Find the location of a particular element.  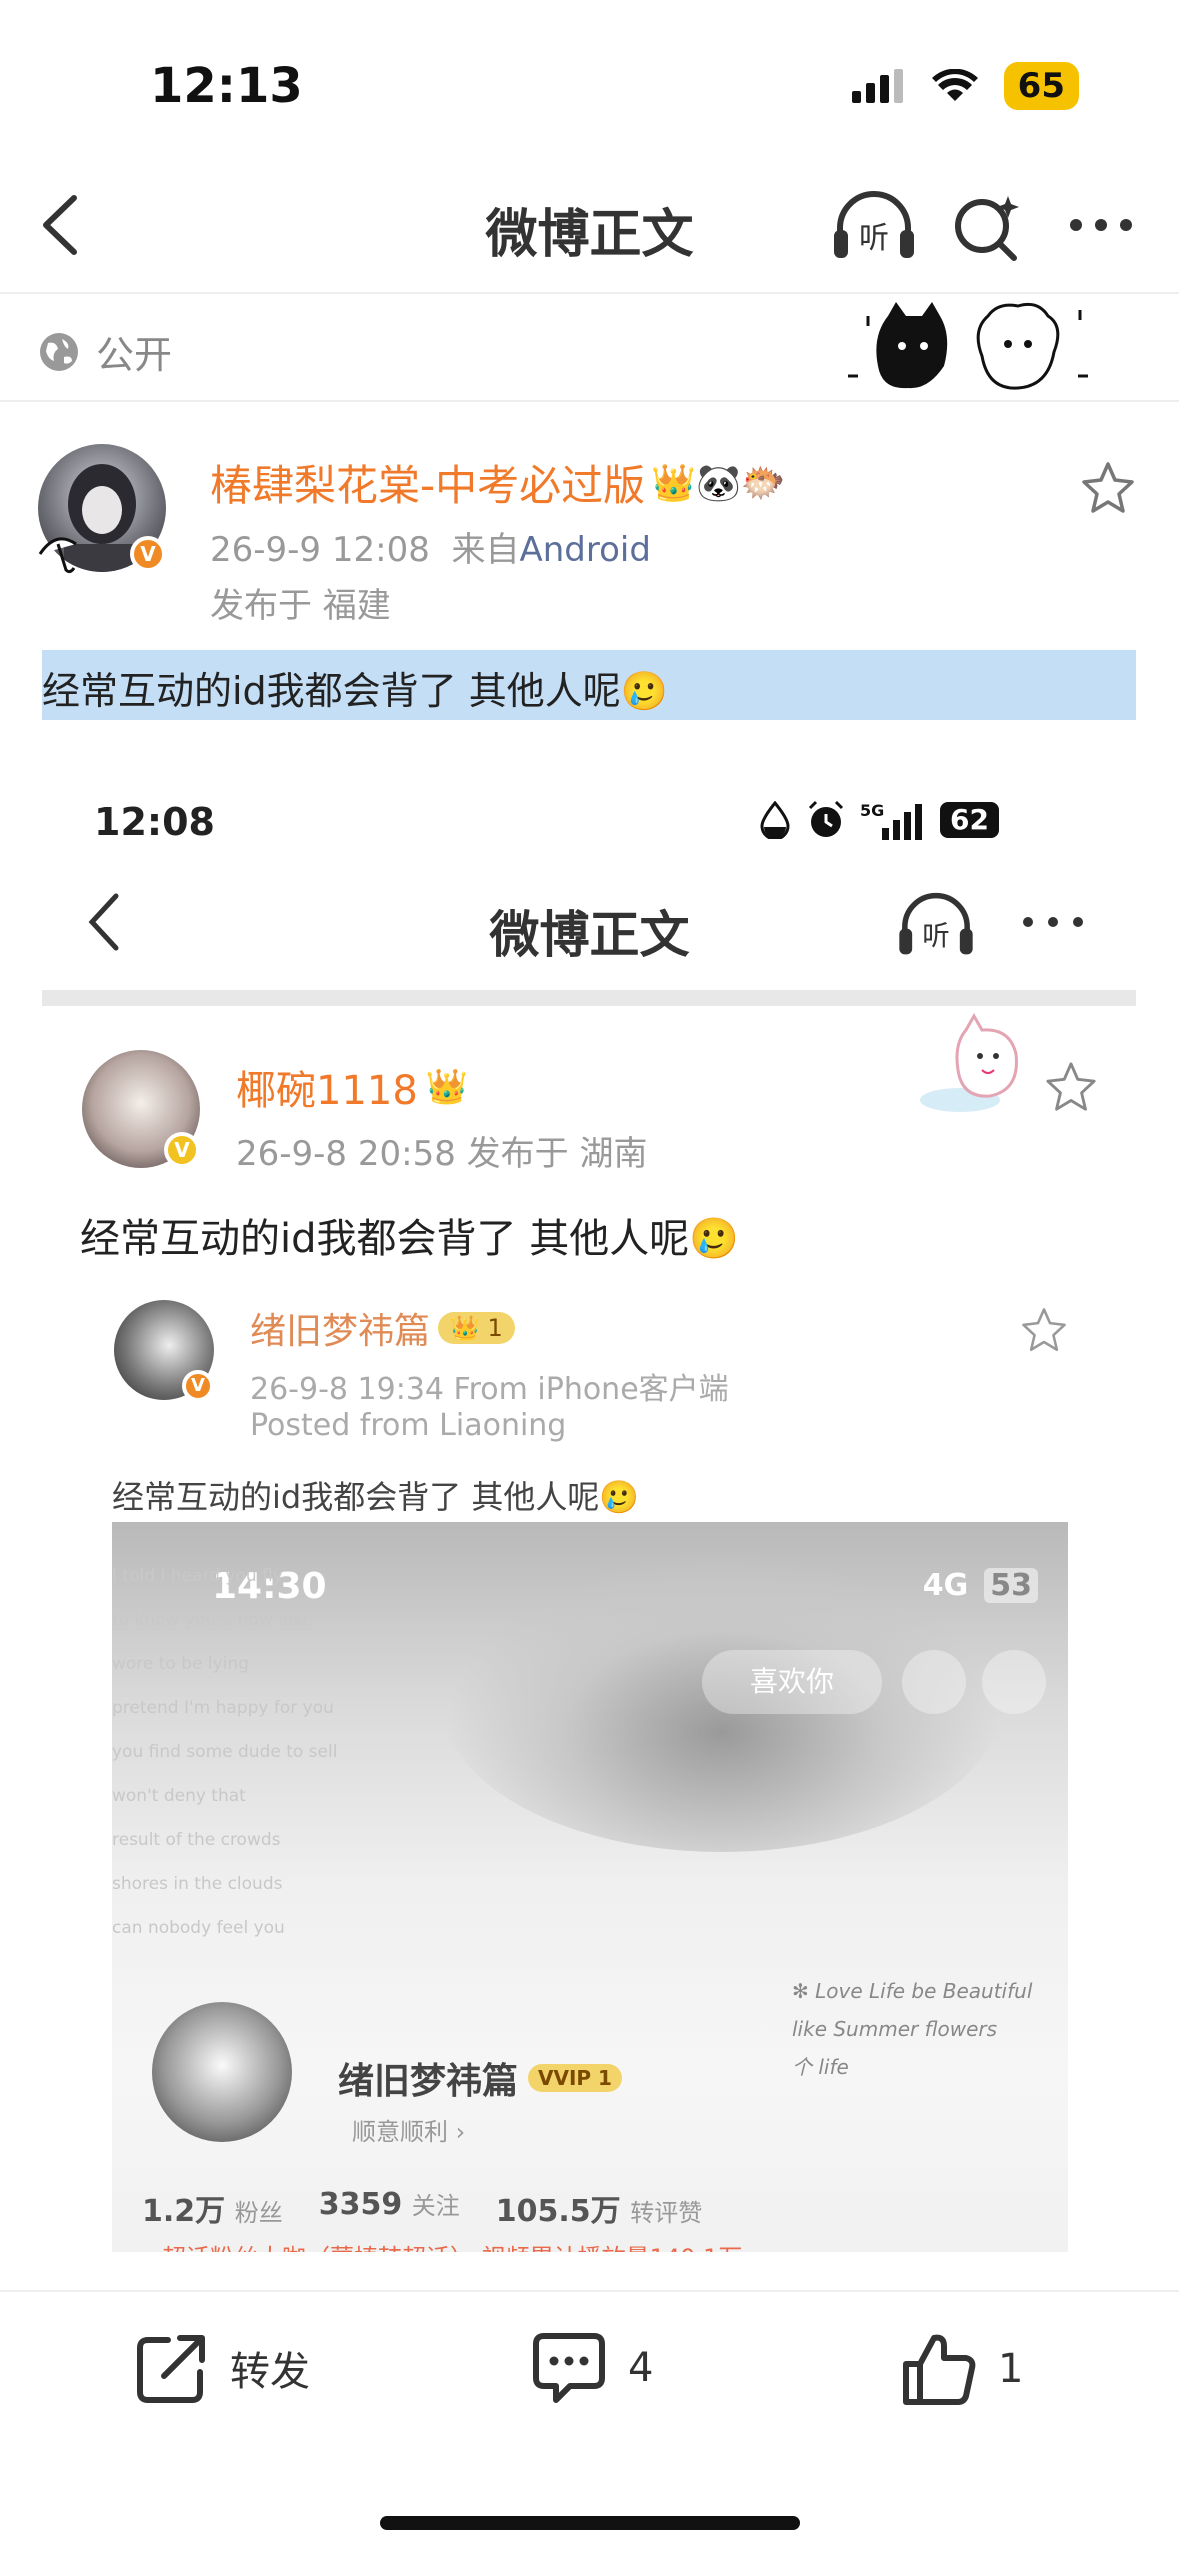

image-lyric-line: to know you... how lost is located at coordinates (210, 1620).